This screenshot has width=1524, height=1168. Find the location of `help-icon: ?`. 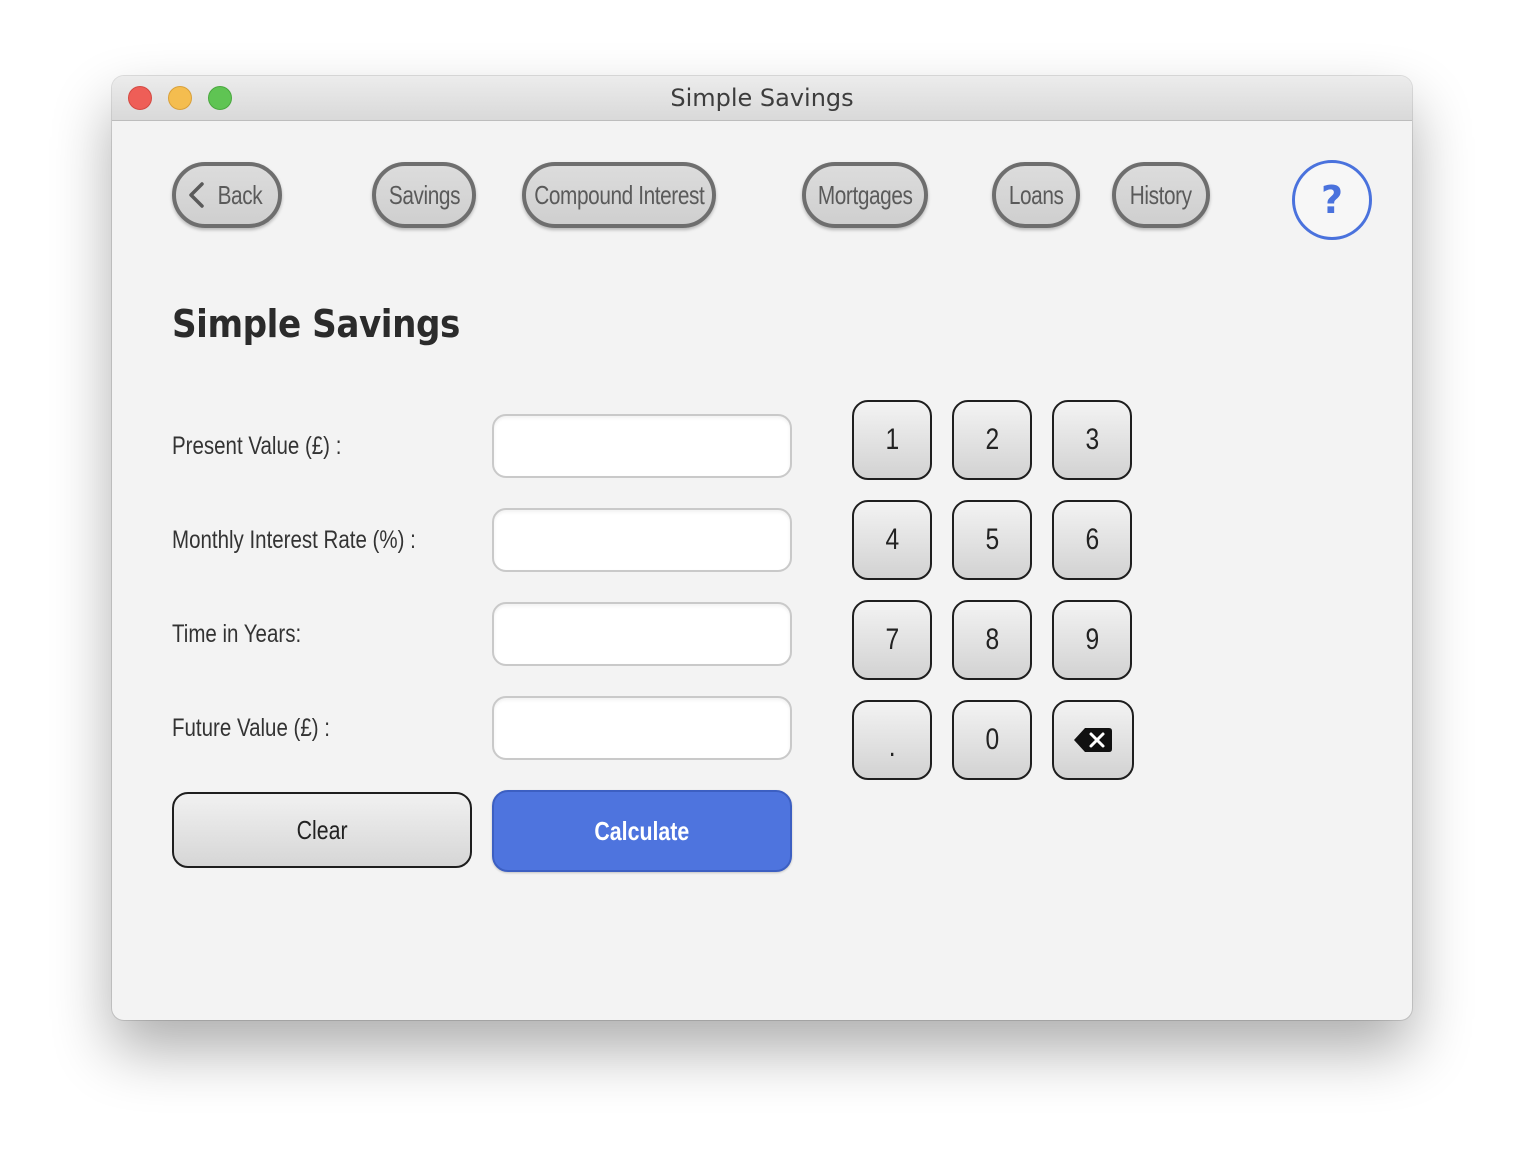

help-icon: ? is located at coordinates (1332, 200).